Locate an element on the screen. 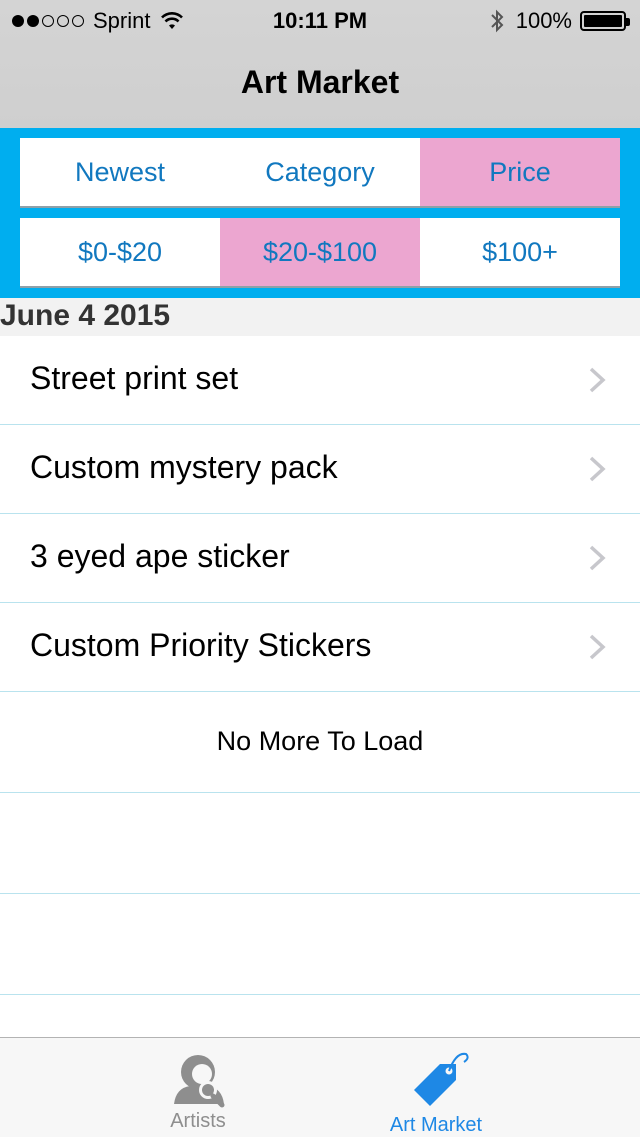  header: Sprint 10:11 PM 100% Art Market is located at coordinates (320, 64).